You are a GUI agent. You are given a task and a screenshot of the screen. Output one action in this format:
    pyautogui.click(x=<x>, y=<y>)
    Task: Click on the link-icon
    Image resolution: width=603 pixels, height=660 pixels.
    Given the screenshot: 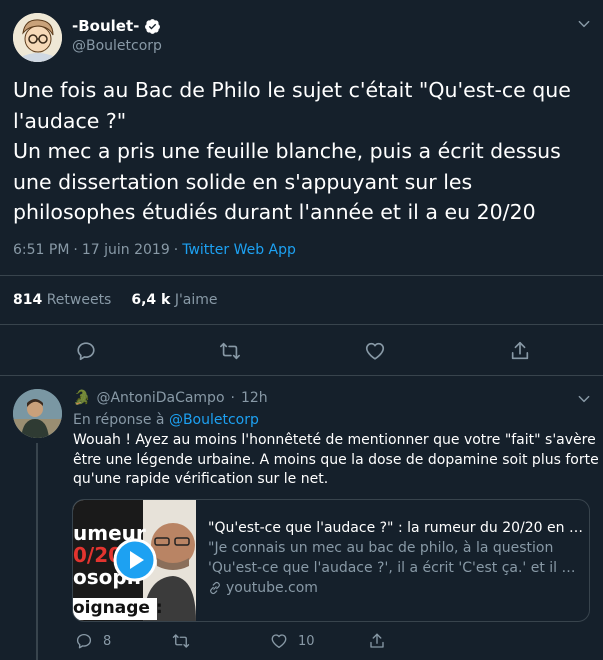 What is the action you would take?
    pyautogui.click(x=215, y=588)
    